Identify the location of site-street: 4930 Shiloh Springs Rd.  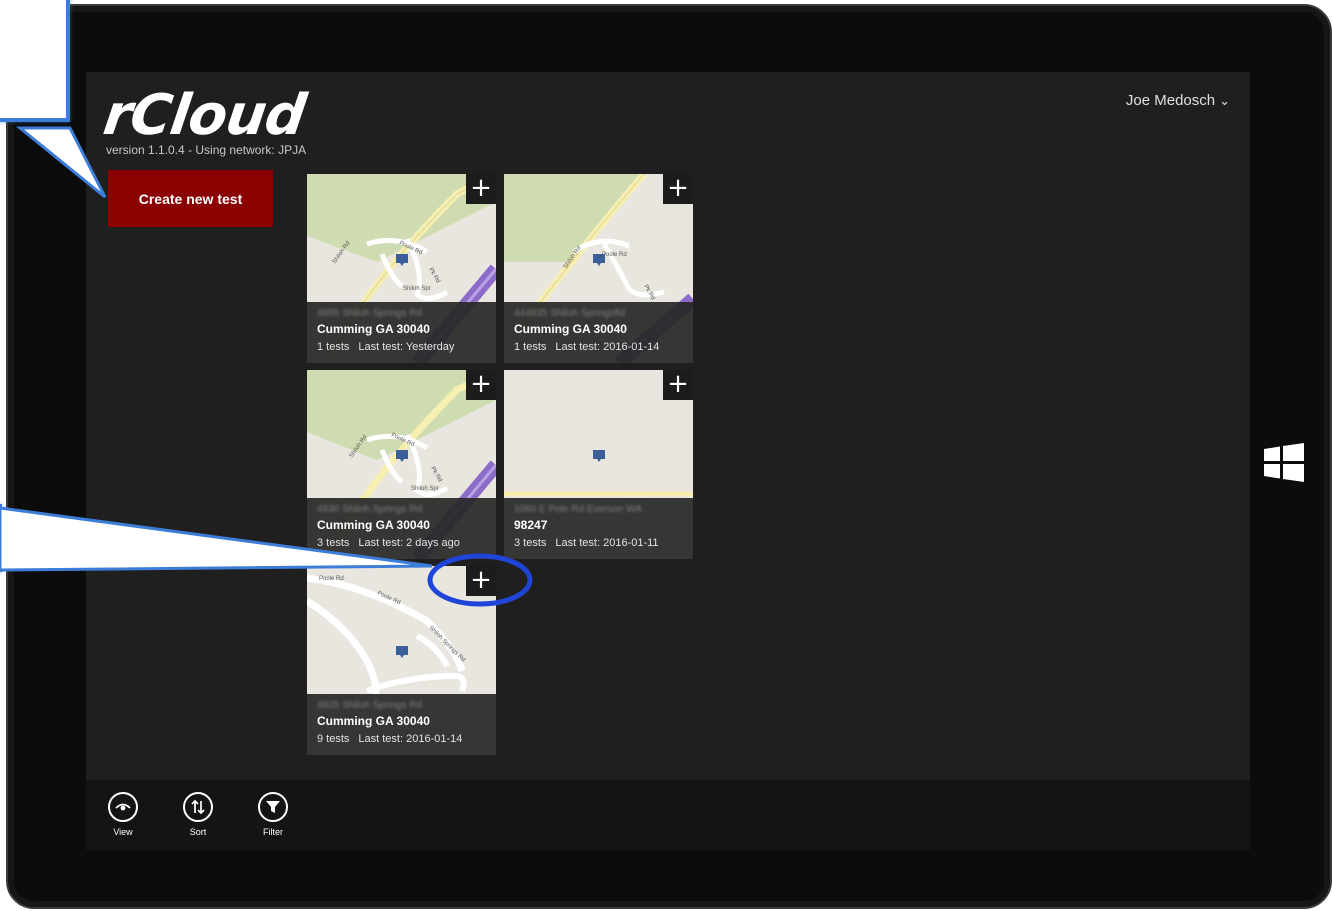
(370, 509).